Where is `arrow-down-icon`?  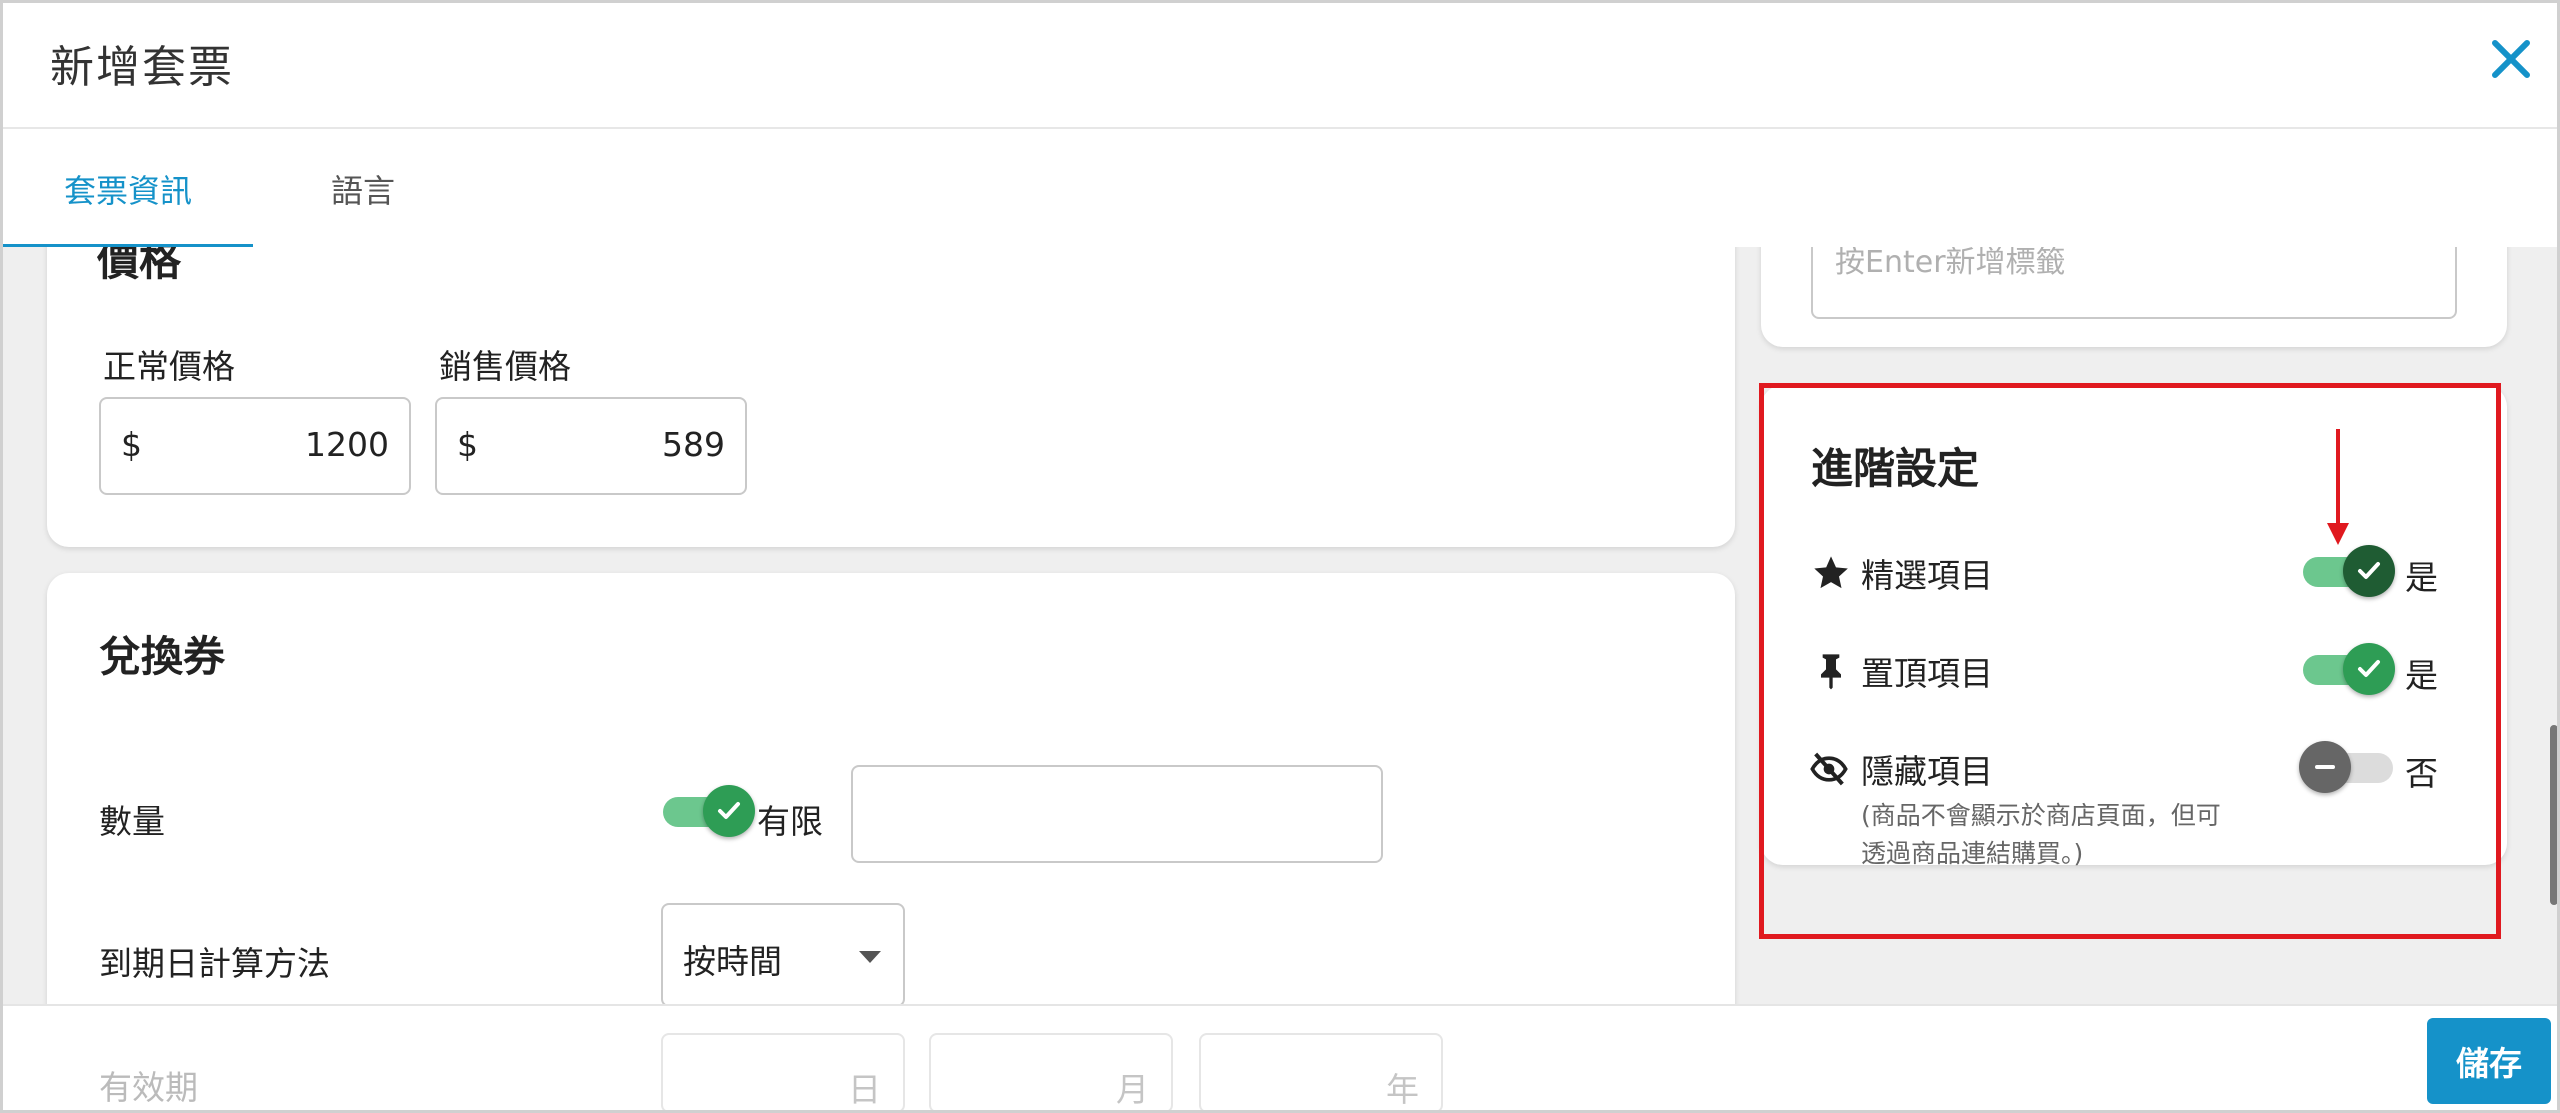 arrow-down-icon is located at coordinates (2338, 487).